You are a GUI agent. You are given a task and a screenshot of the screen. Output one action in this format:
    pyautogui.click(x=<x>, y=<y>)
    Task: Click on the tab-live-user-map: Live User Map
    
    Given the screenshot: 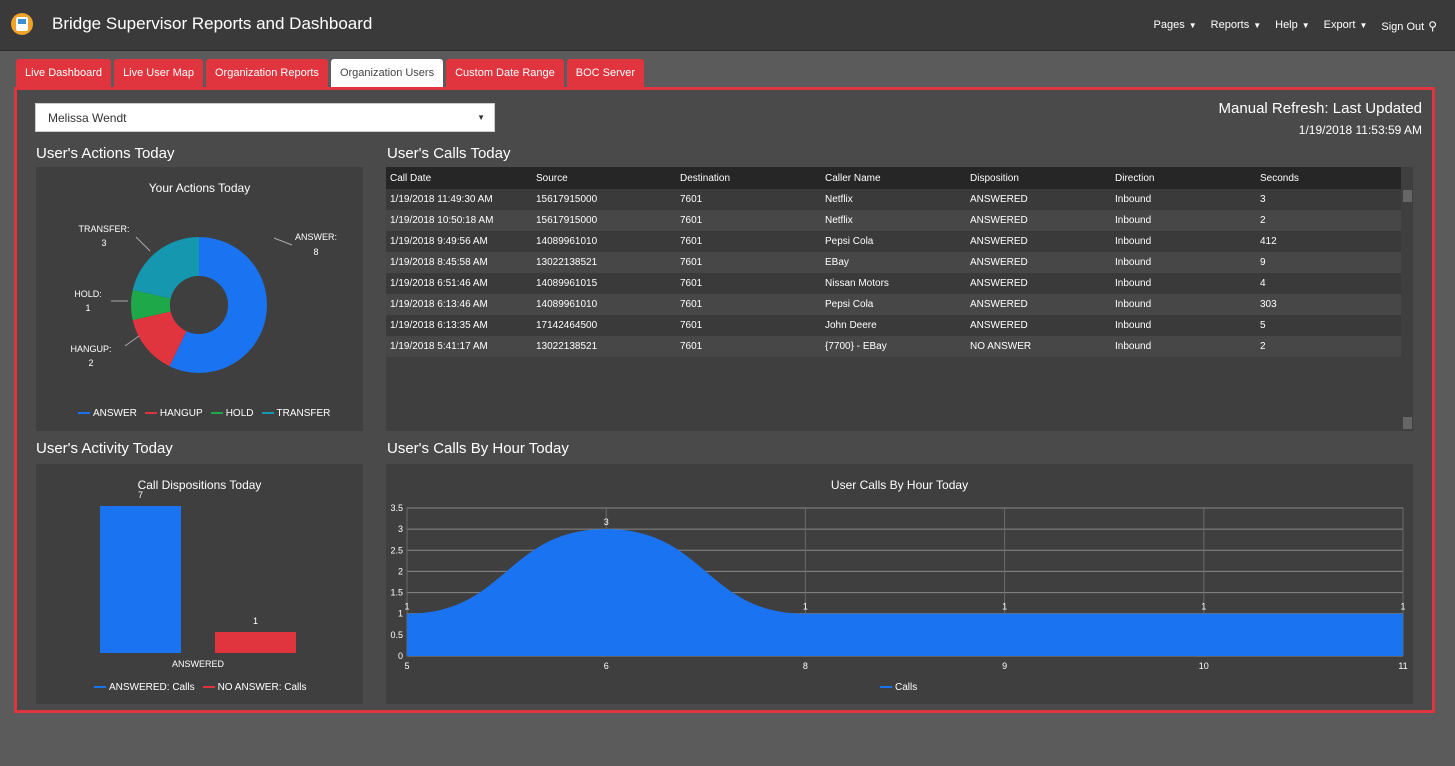 What is the action you would take?
    pyautogui.click(x=158, y=73)
    